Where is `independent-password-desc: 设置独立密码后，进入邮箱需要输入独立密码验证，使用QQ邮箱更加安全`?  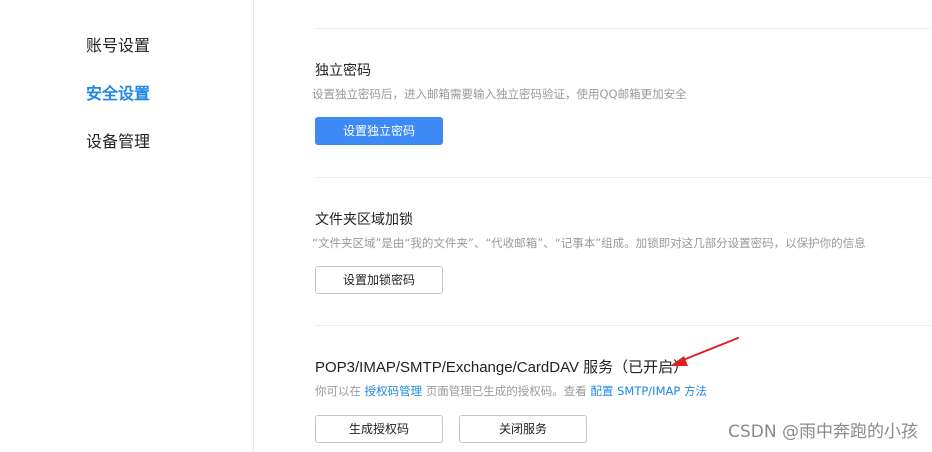
independent-password-desc: 设置独立密码后，进入邮箱需要输入独立密码验证，使用QQ邮箱更加安全 is located at coordinates (499, 94).